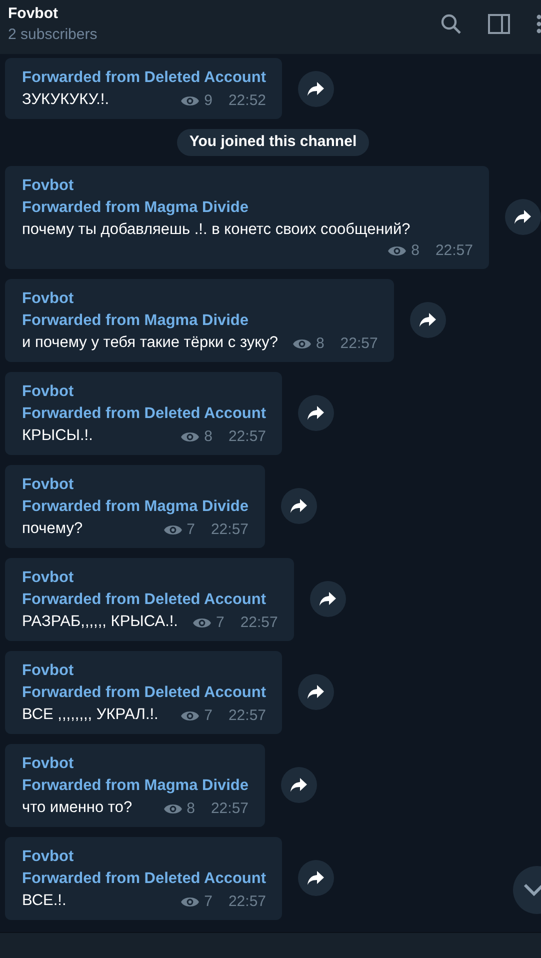 Image resolution: width=541 pixels, height=958 pixels. I want to click on message-time: 22:52, so click(247, 101).